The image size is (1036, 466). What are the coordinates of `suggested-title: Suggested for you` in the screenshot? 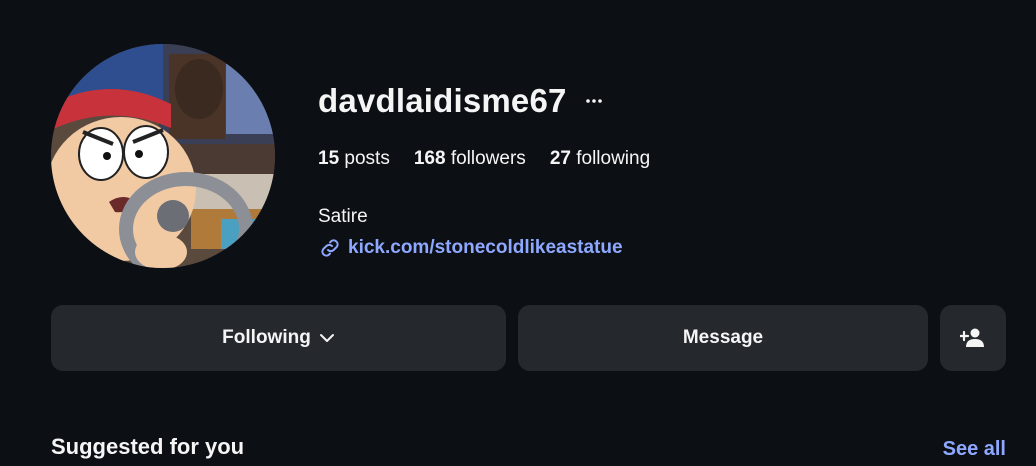 It's located at (148, 446).